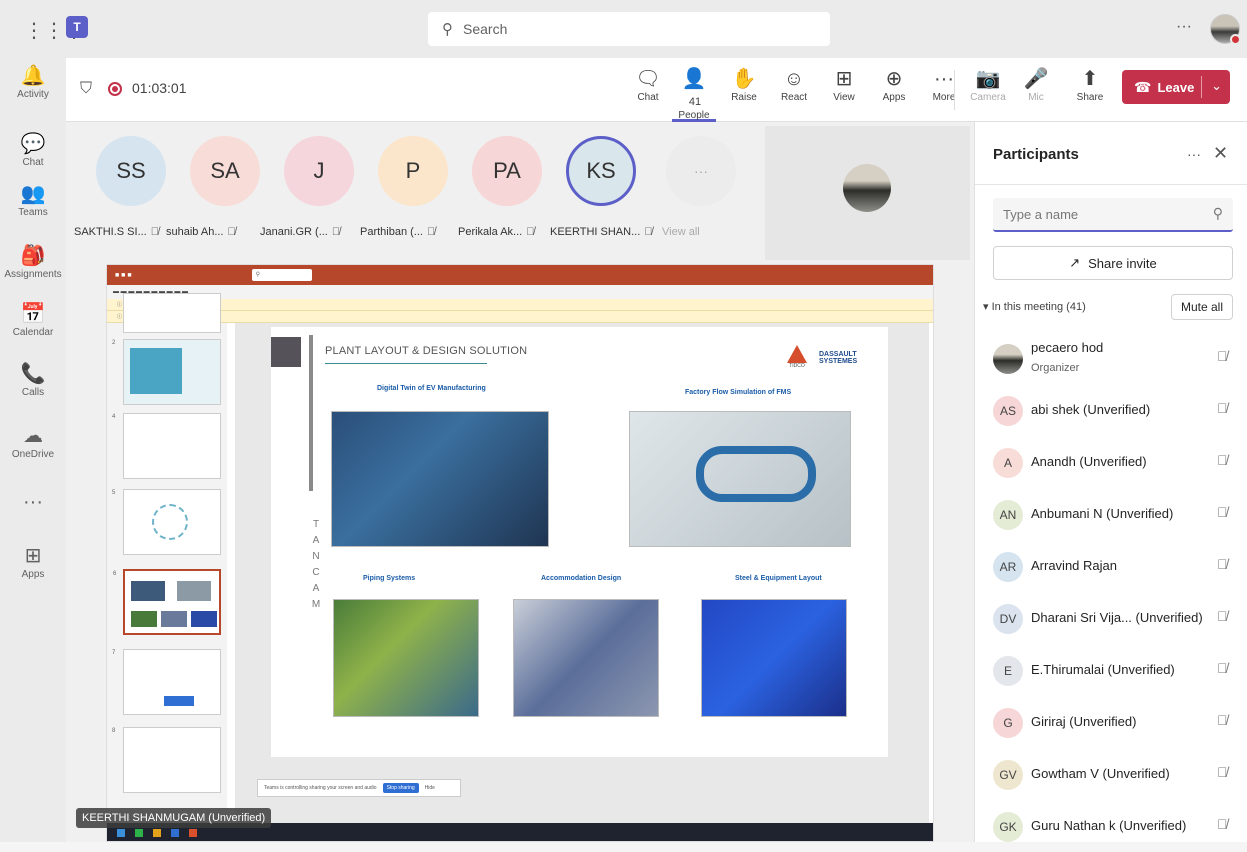  What do you see at coordinates (1113, 215) in the screenshot?
I see `participant-search-input: Type a name ⚲` at bounding box center [1113, 215].